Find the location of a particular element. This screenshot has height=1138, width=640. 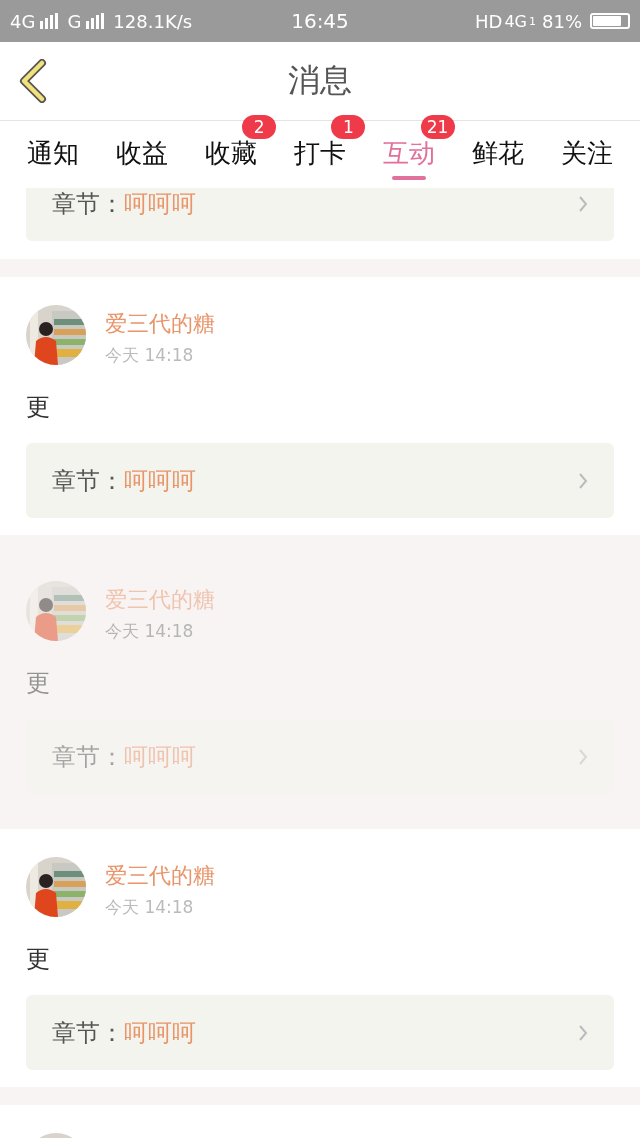

tab: 关注 is located at coordinates (587, 146).